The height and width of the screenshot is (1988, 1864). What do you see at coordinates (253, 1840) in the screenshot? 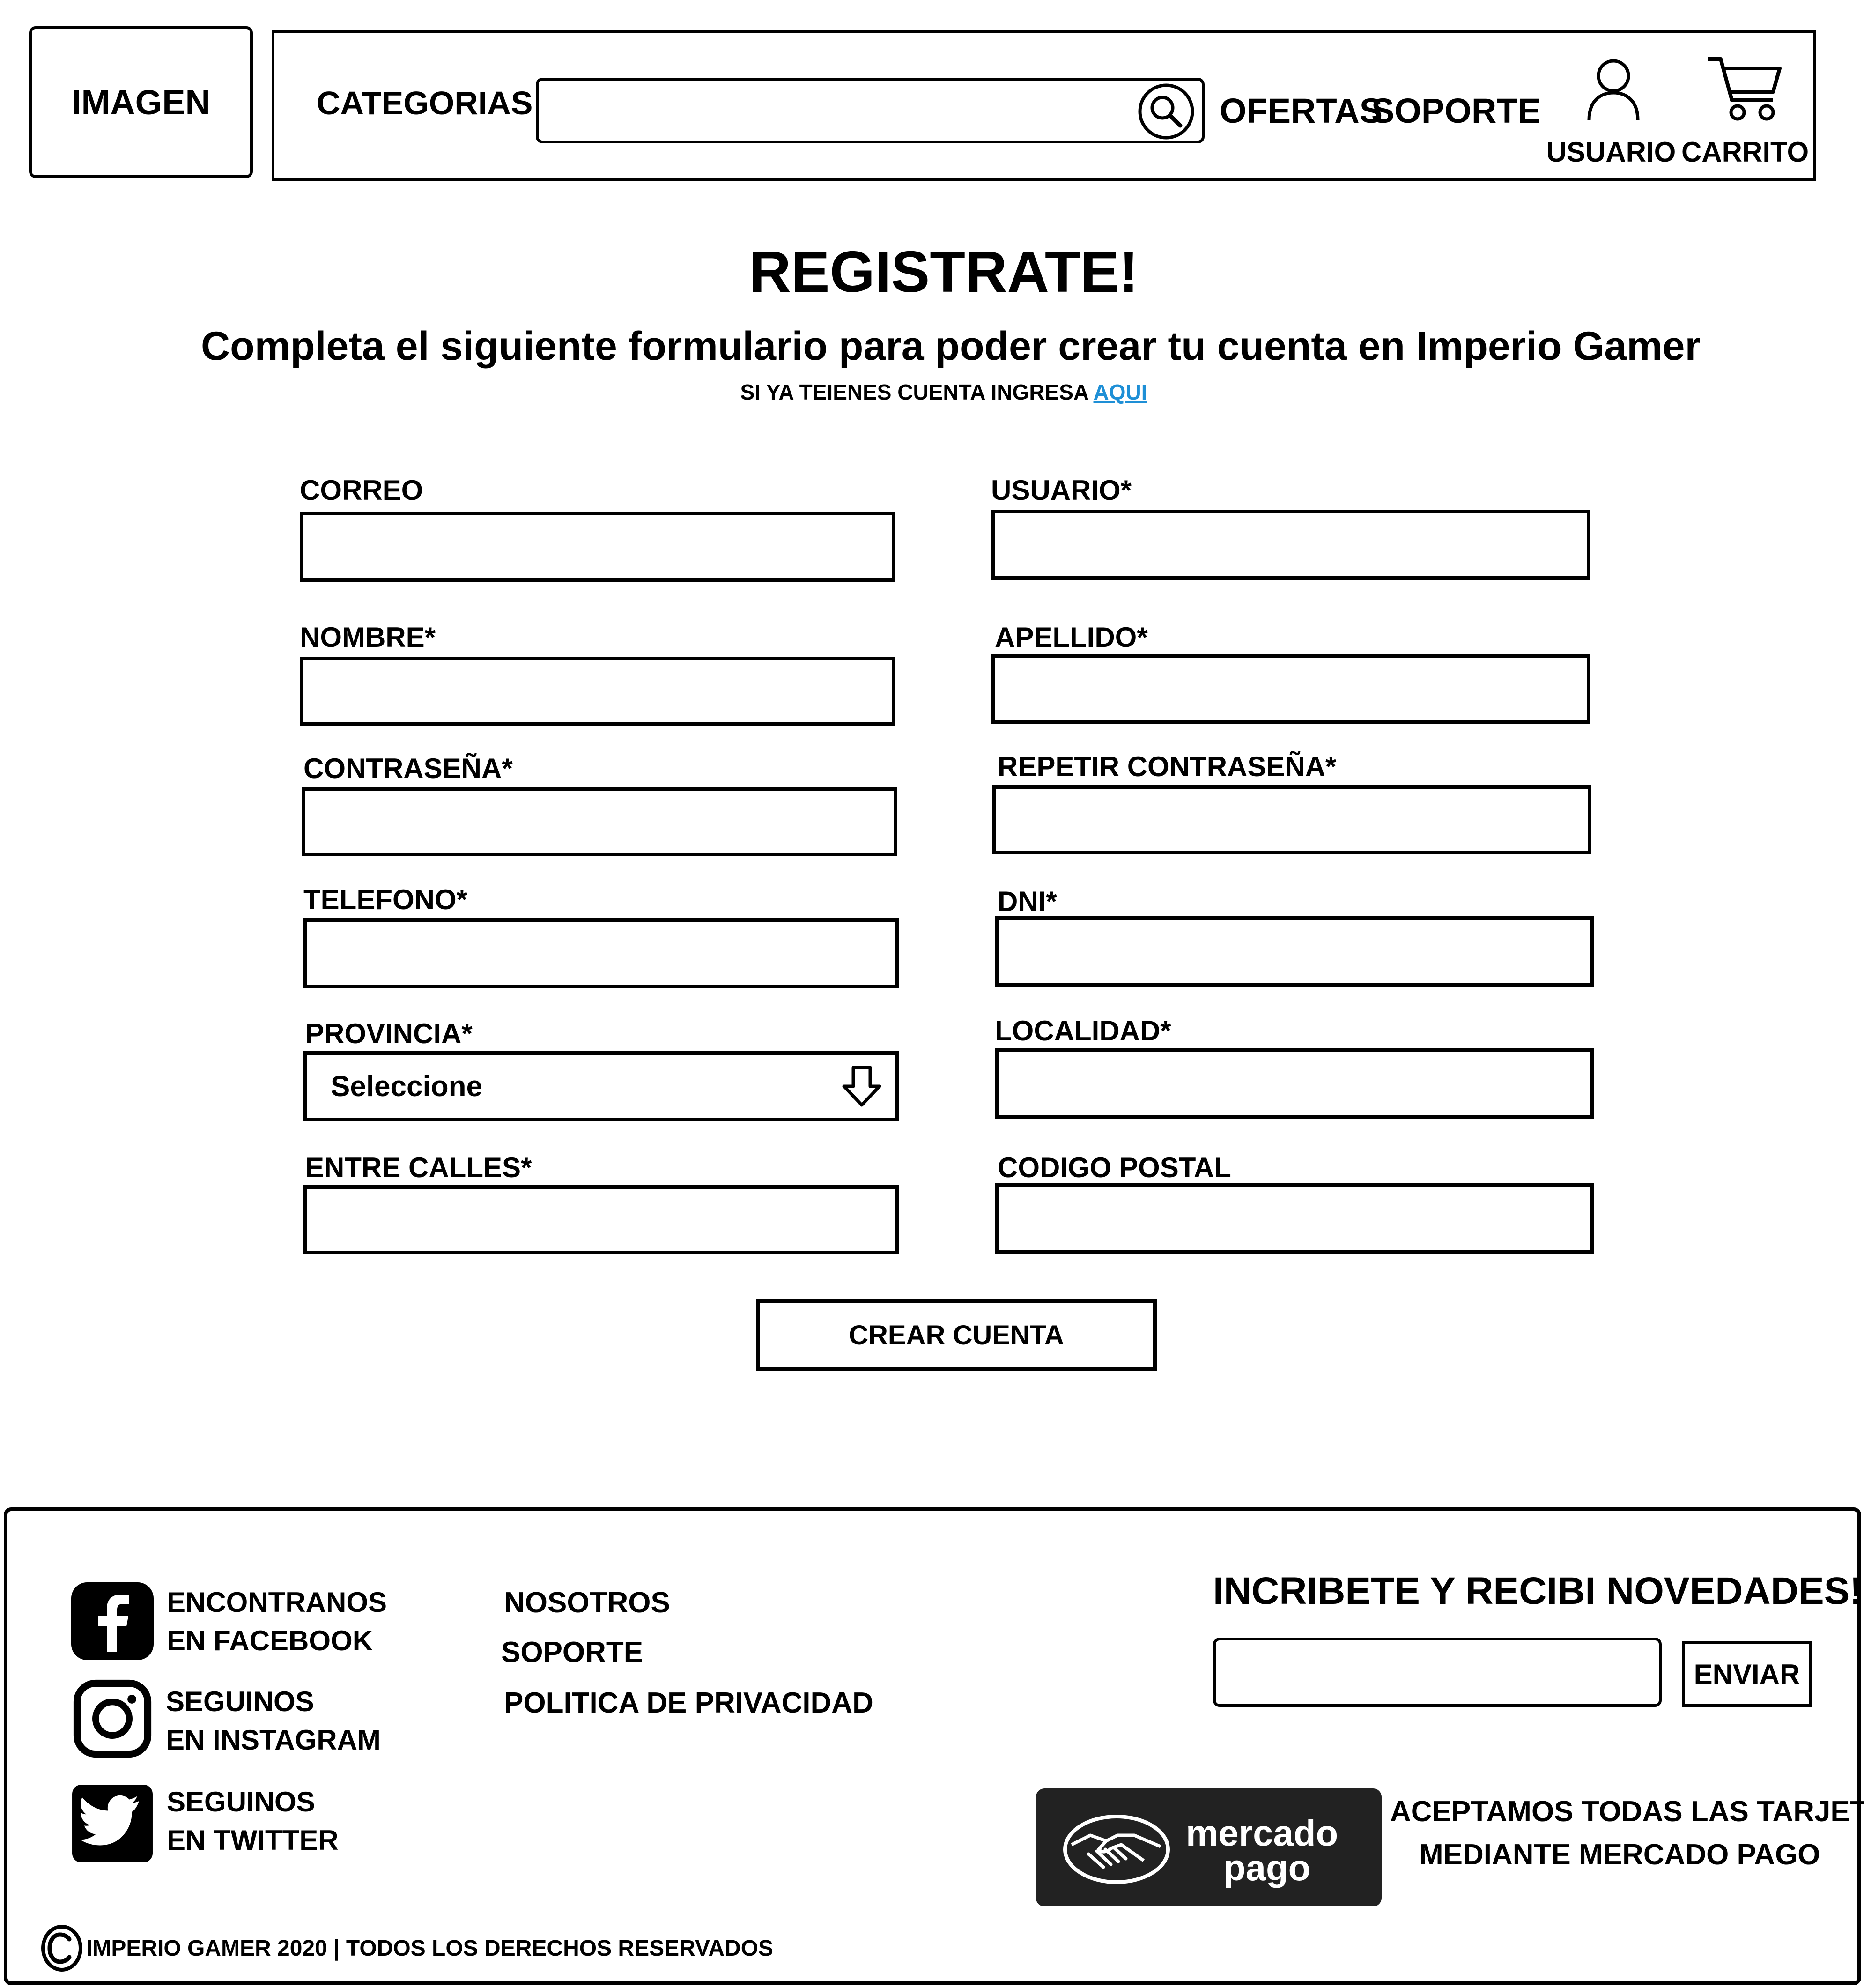
I see `twitter-line-2: EN TWITTER` at bounding box center [253, 1840].